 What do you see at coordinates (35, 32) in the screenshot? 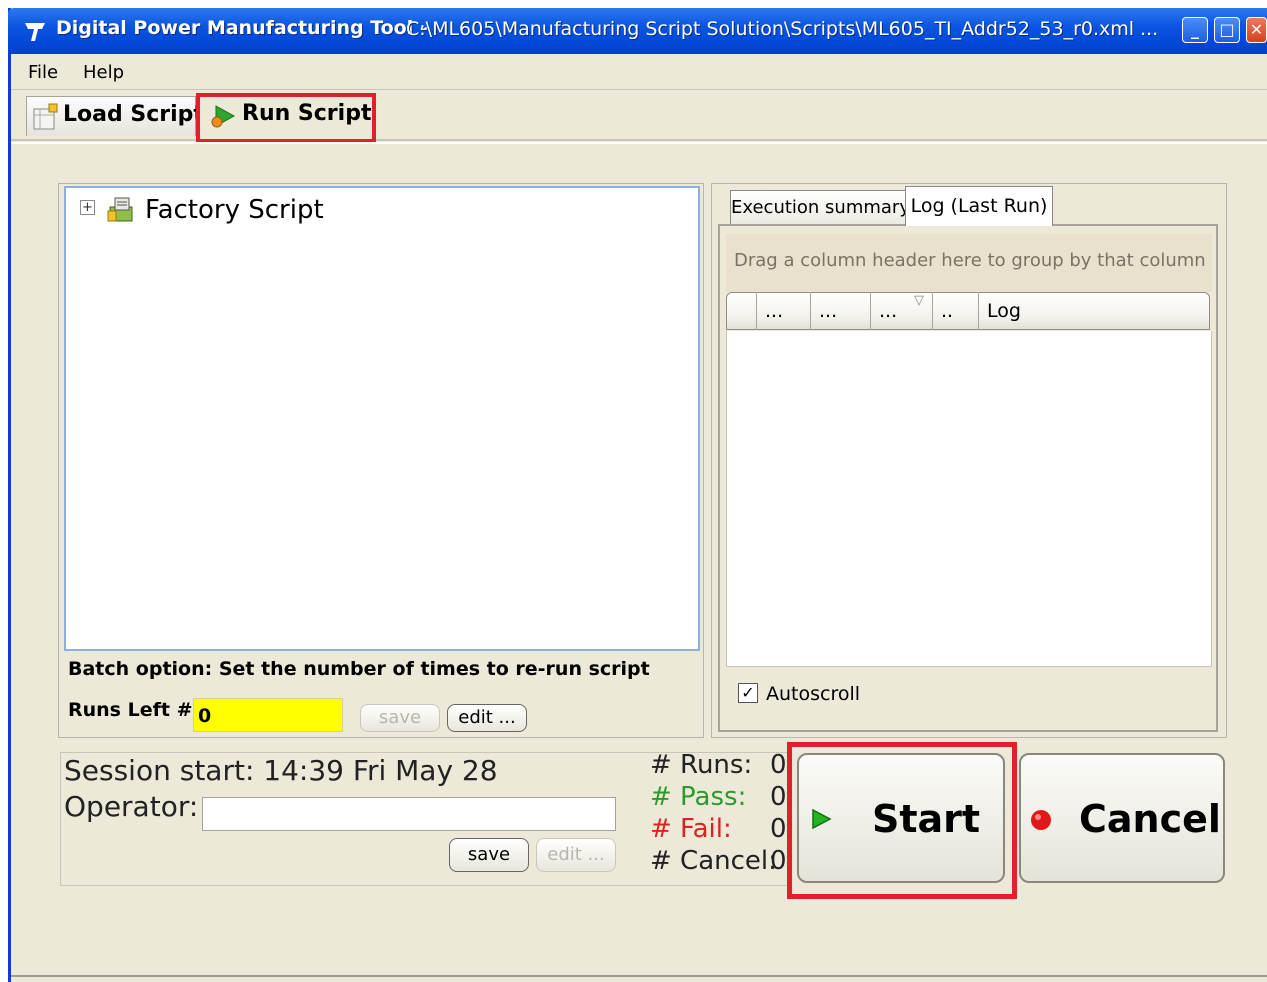
I see `ti-logo-icon` at bounding box center [35, 32].